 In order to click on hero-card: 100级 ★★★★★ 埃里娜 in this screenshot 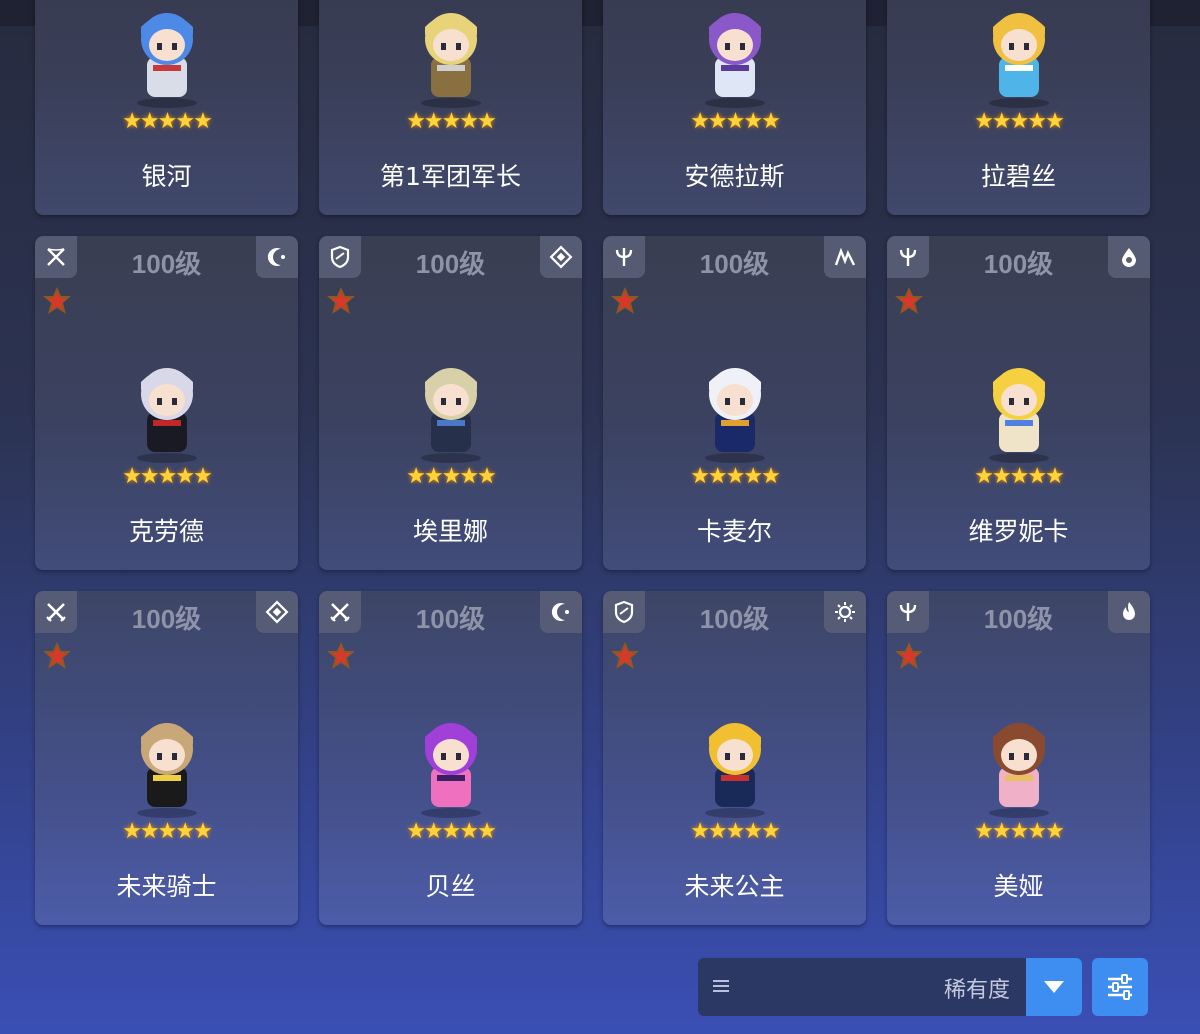, I will do `click(450, 403)`.